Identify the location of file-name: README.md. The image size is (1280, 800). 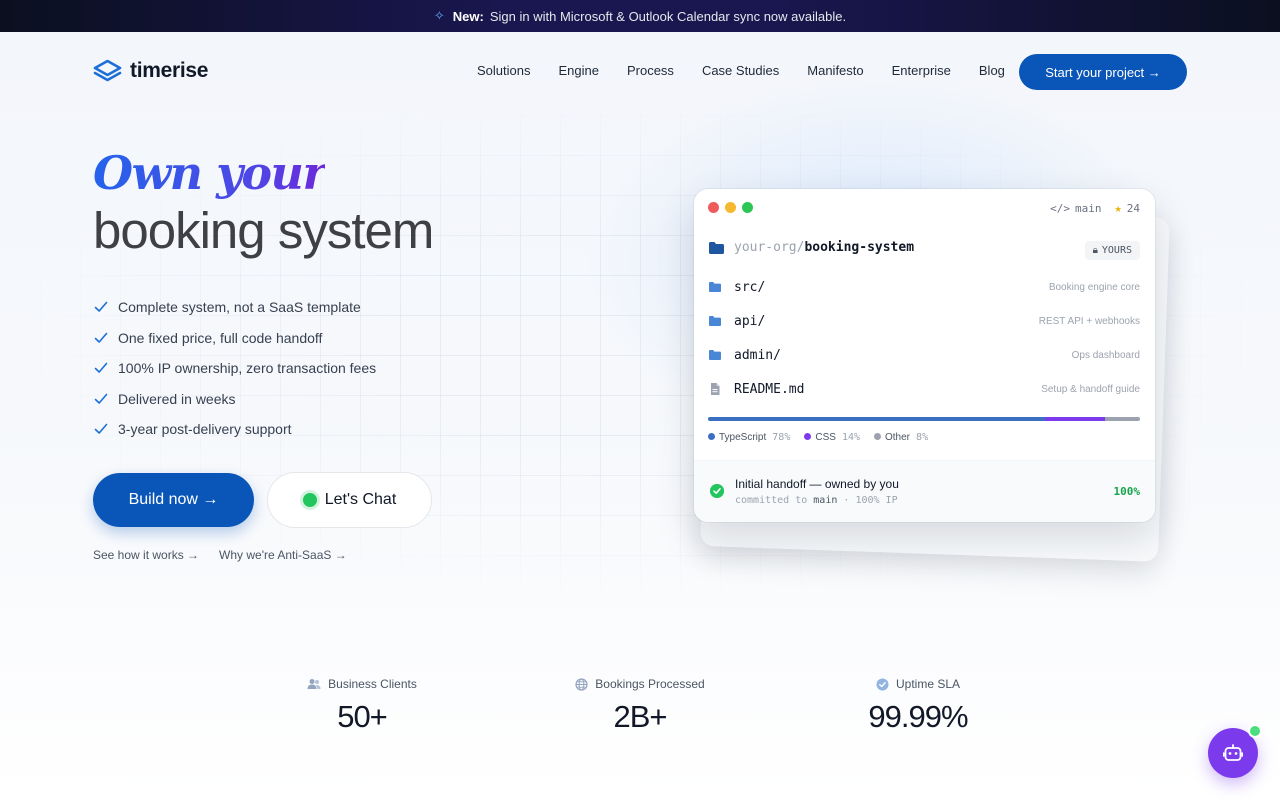
(769, 389).